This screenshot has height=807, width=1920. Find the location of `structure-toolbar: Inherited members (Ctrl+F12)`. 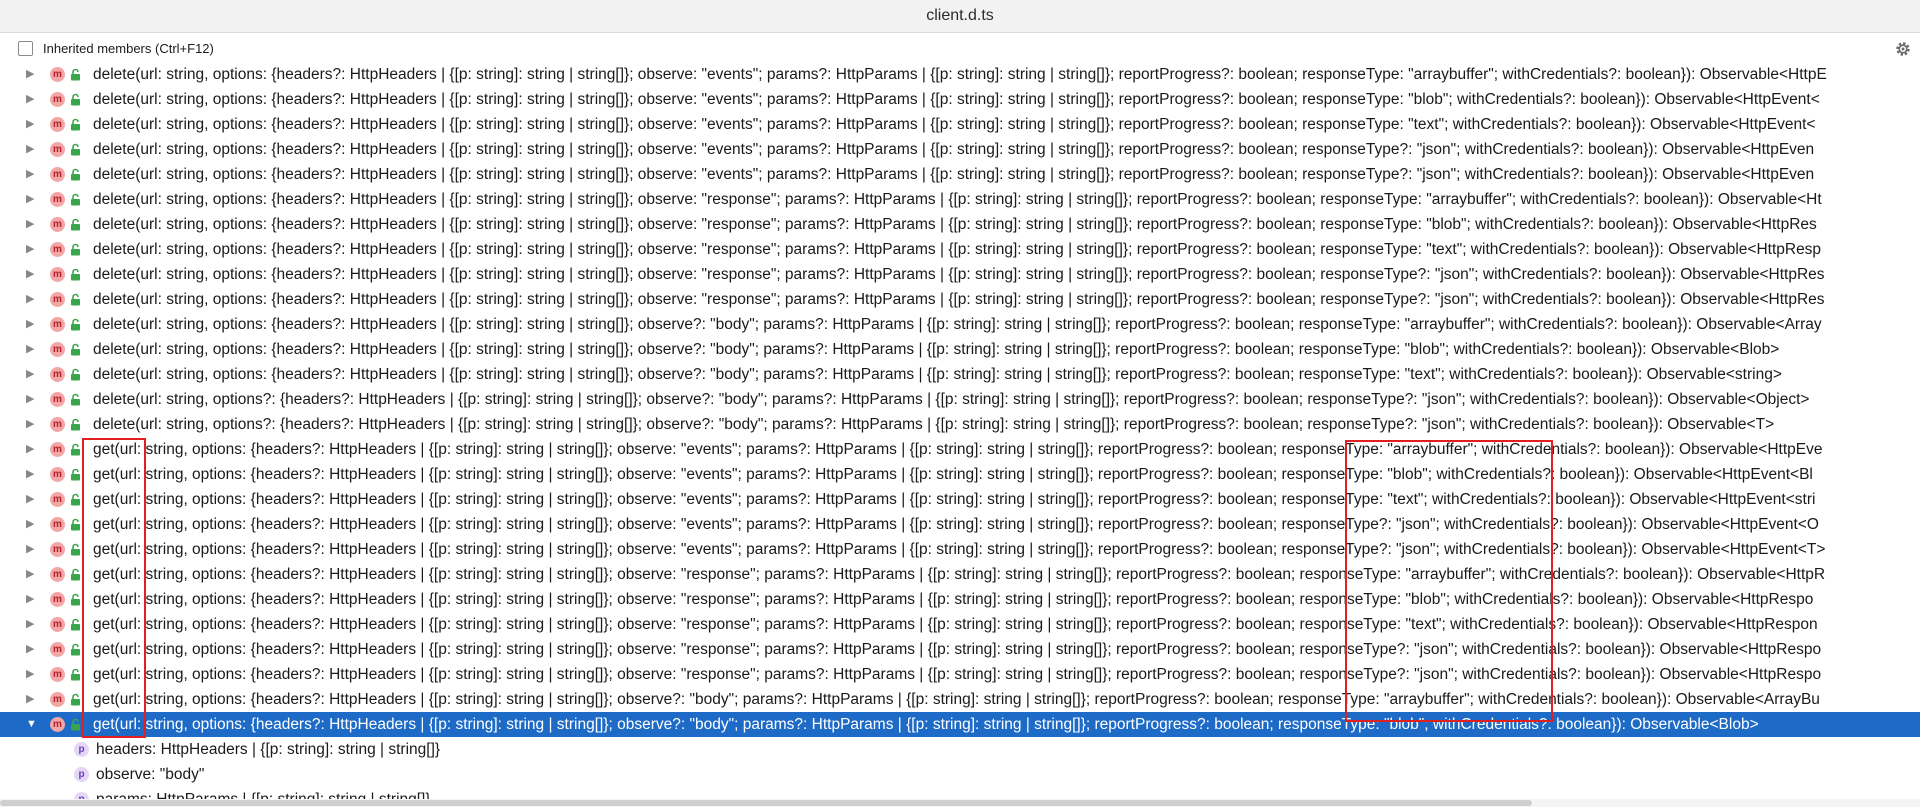

structure-toolbar: Inherited members (Ctrl+F12) is located at coordinates (960, 49).